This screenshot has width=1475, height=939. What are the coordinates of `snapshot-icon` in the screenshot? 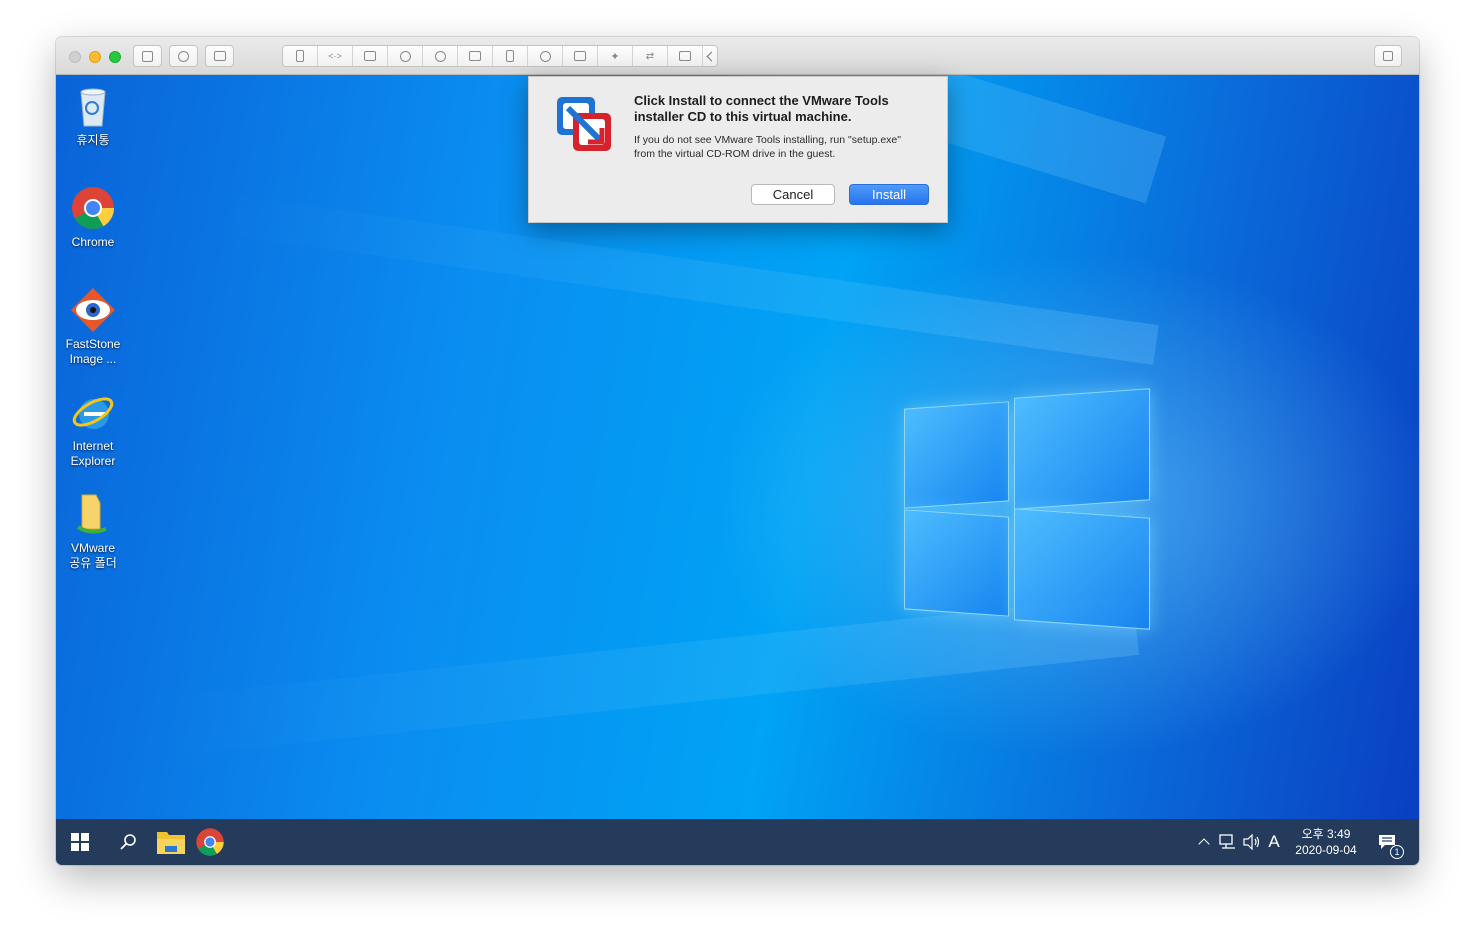 It's located at (219, 56).